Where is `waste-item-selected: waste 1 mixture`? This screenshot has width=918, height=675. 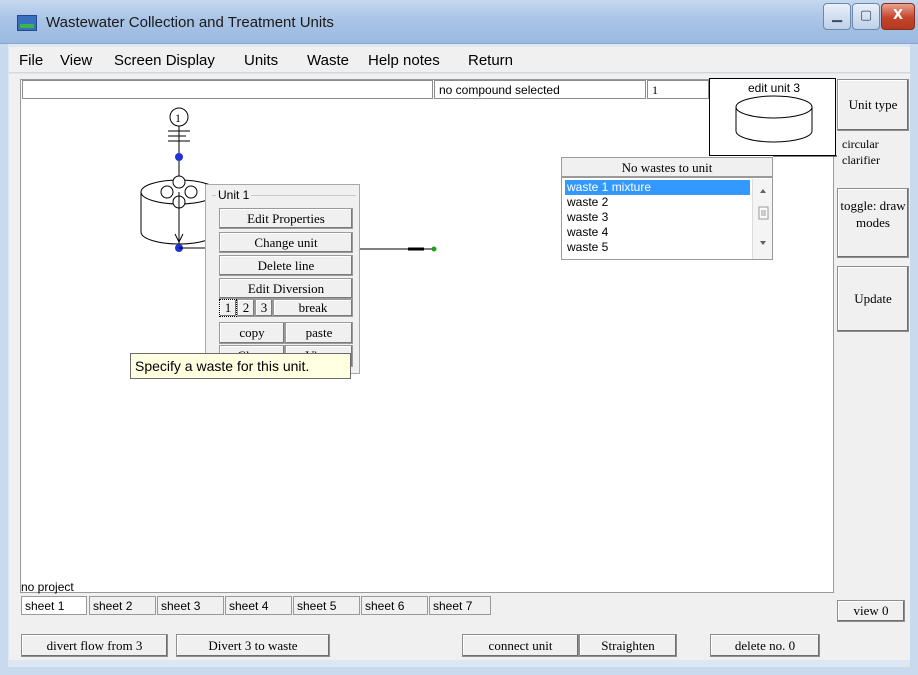 waste-item-selected: waste 1 mixture is located at coordinates (657, 187).